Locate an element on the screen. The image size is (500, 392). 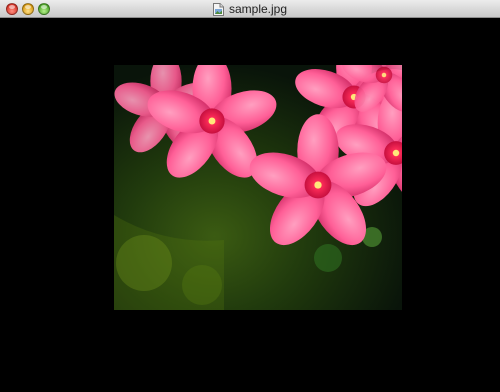
title-bar: sample.jpg is located at coordinates (250, 9).